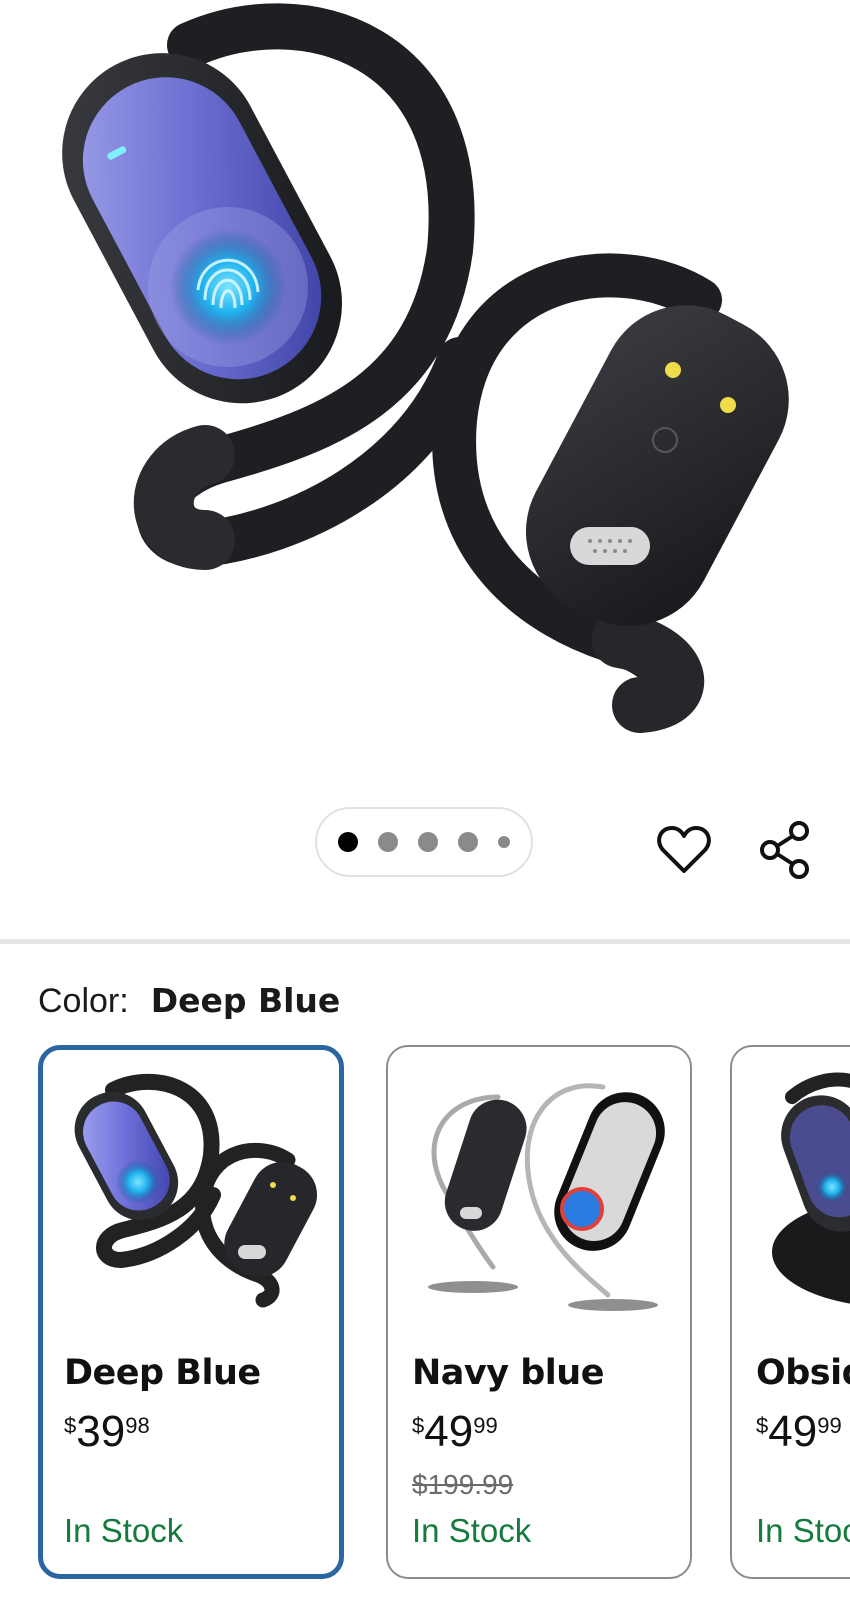 The width and height of the screenshot is (850, 1600). Describe the element at coordinates (546, 1197) in the screenshot. I see `navy-blue-thumbnail` at that location.